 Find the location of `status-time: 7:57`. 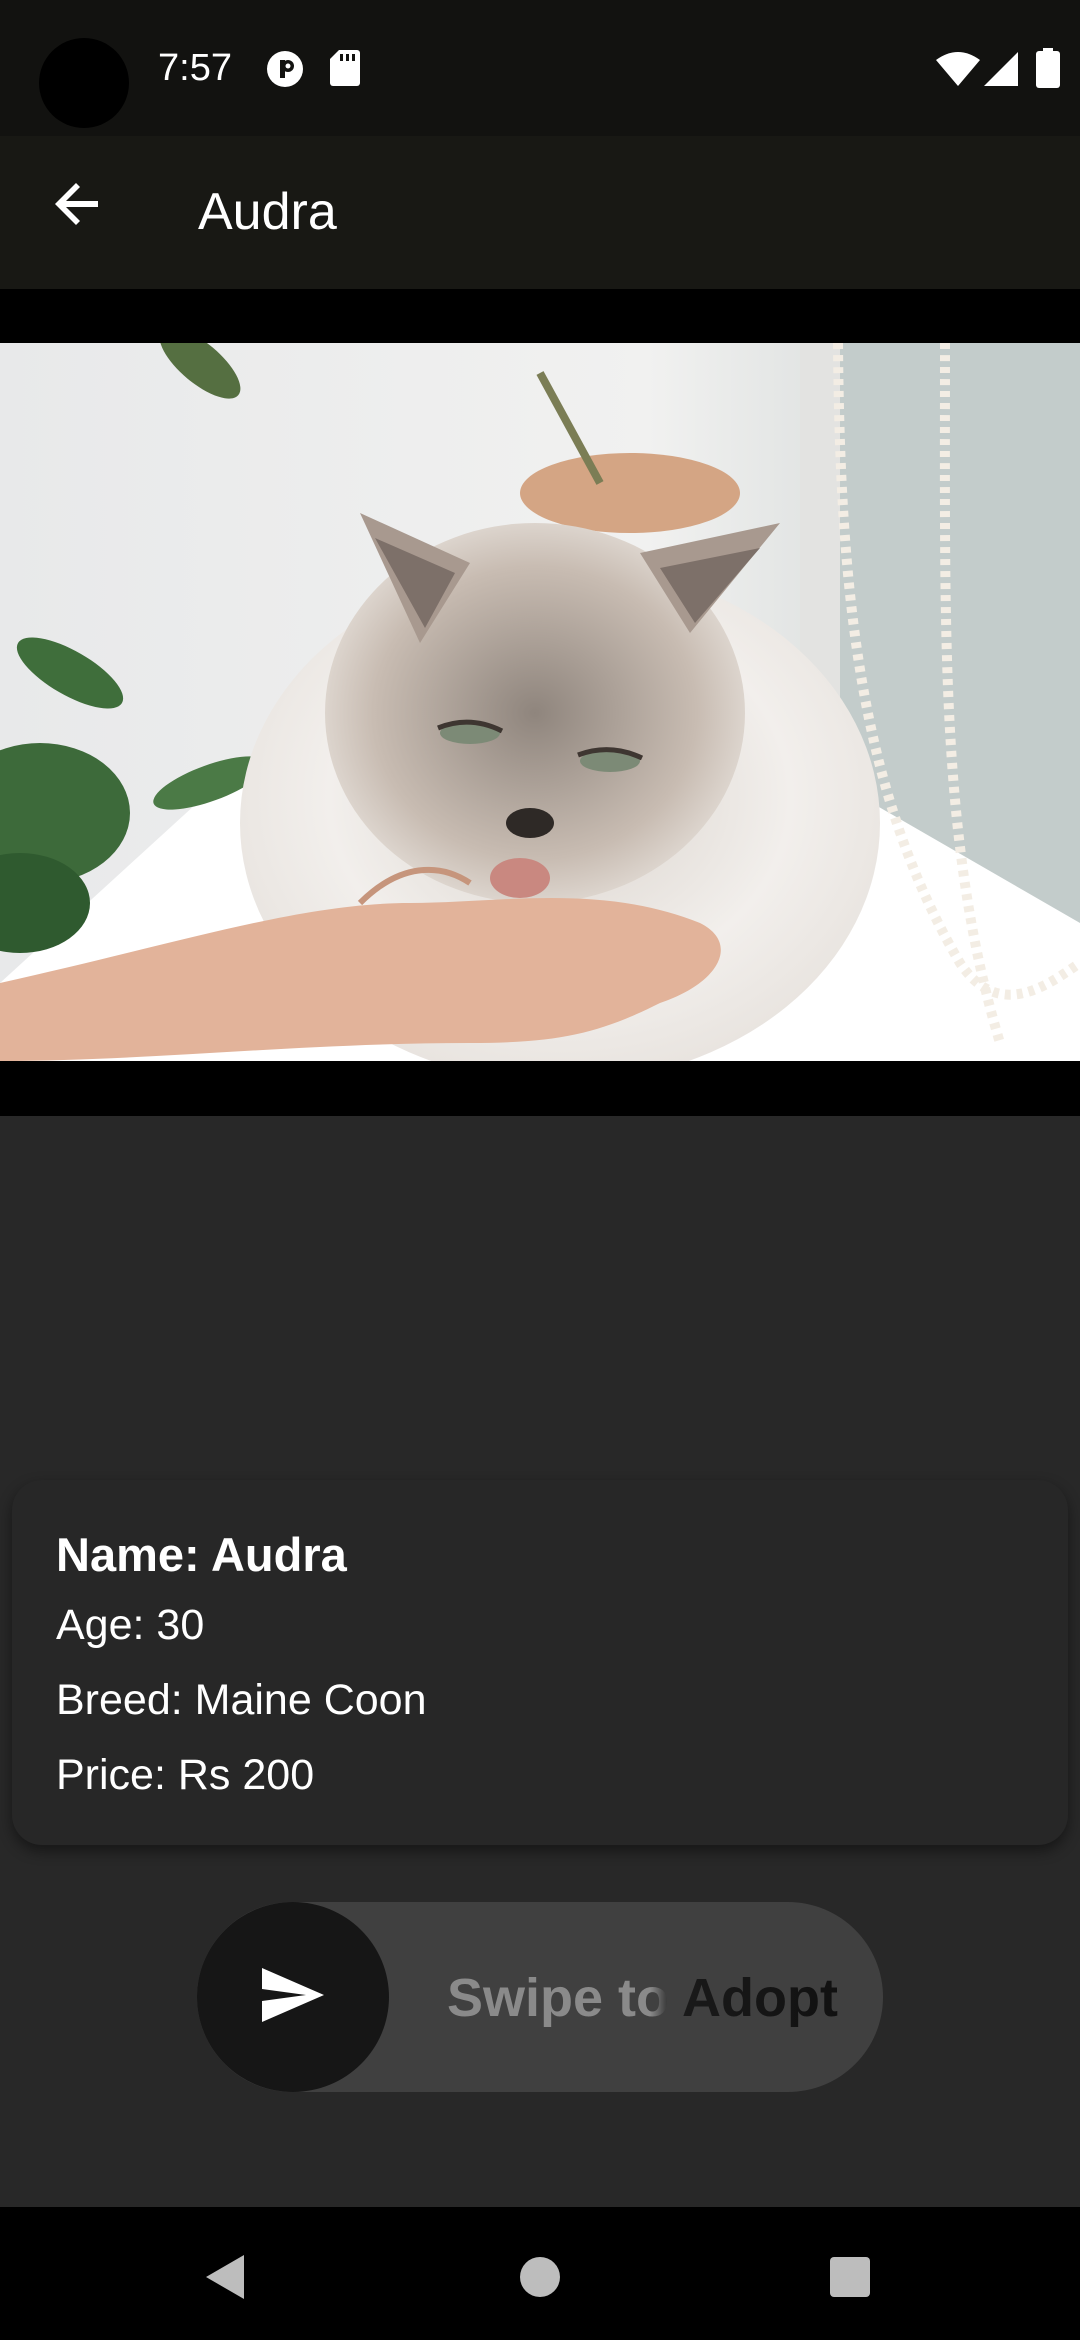

status-time: 7:57 is located at coordinates (195, 68).